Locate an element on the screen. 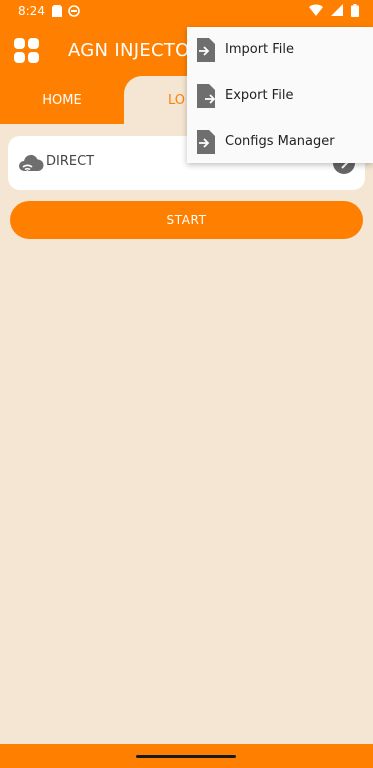 This screenshot has height=768, width=373. file-import-icon is located at coordinates (206, 50).